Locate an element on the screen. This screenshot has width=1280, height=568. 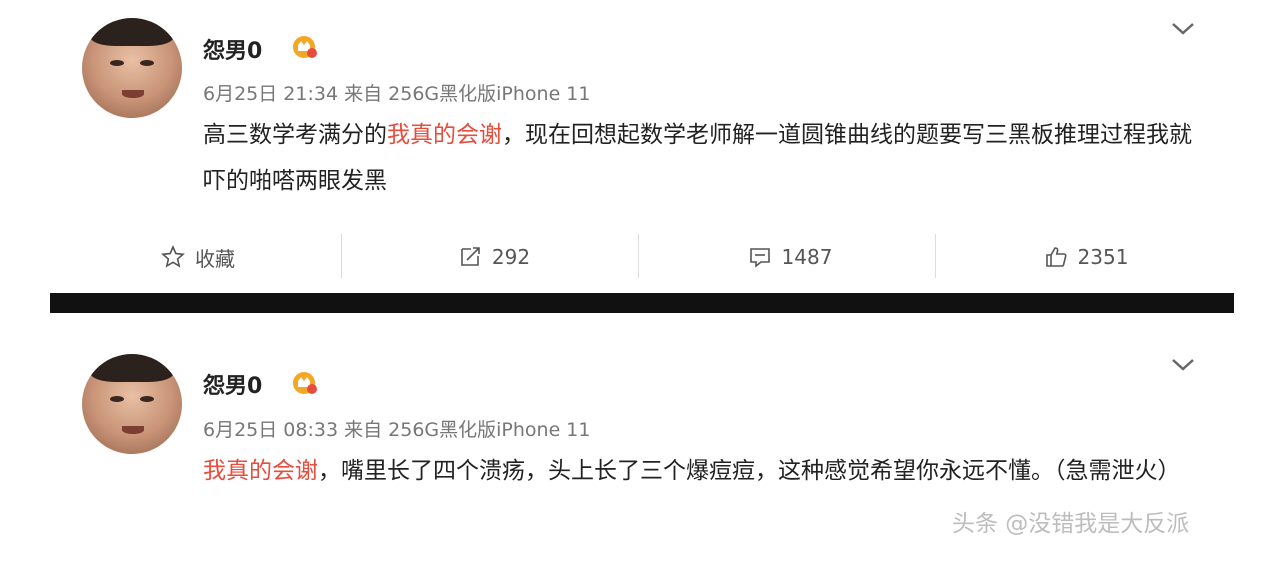
post-meta: 6月25日 08:33 来自 256G黑化版iPhone 11 is located at coordinates (397, 428).